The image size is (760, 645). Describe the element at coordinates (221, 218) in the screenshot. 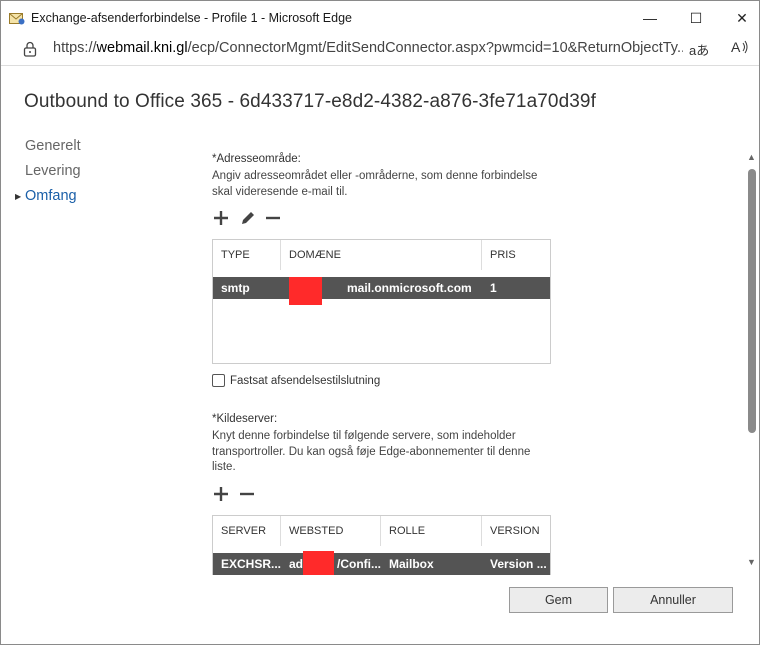

I see `add-icon` at that location.